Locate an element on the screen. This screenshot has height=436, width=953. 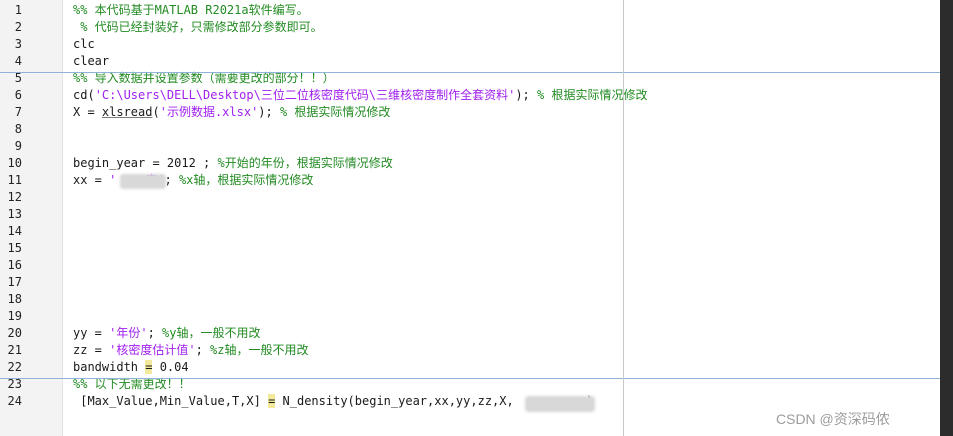
code-token: 0.04 is located at coordinates (170, 367).